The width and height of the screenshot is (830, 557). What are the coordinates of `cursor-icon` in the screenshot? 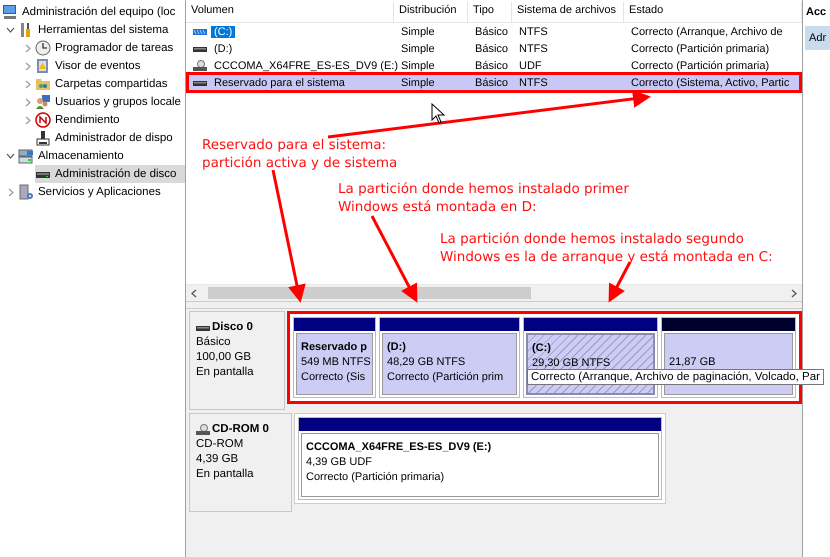 It's located at (439, 113).